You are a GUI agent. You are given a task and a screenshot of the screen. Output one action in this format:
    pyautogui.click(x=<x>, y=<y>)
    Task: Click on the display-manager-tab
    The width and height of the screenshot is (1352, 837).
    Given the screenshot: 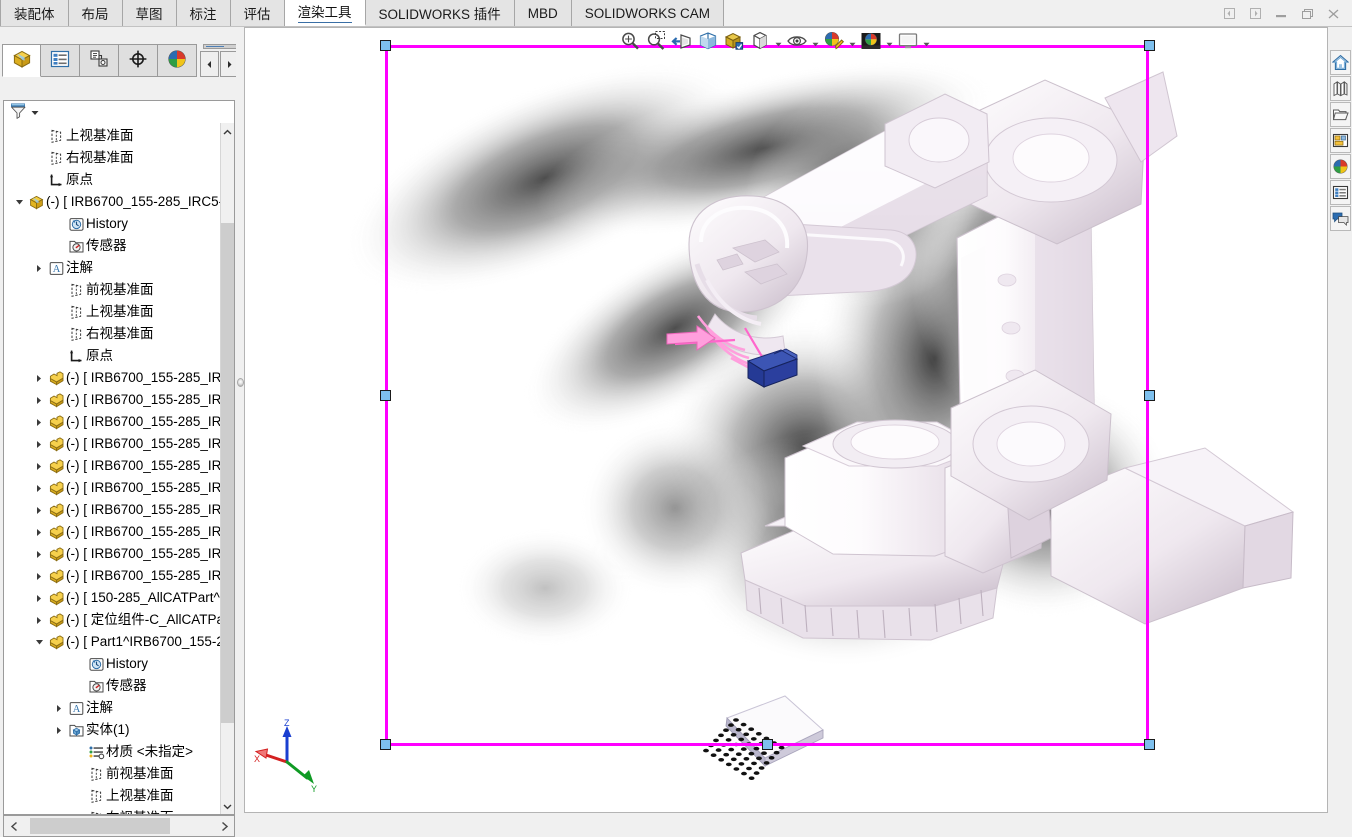 What is the action you would take?
    pyautogui.click(x=177, y=60)
    